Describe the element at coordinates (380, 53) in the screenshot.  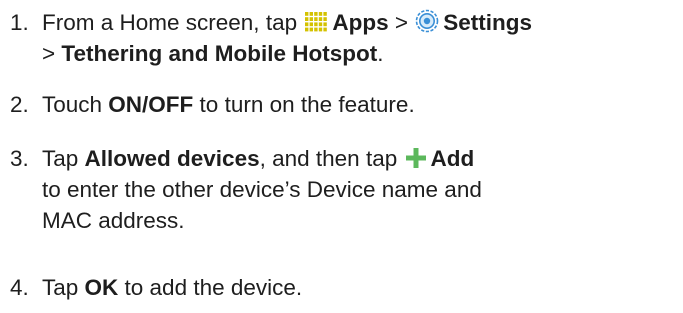
I see `punctuation: .` at that location.